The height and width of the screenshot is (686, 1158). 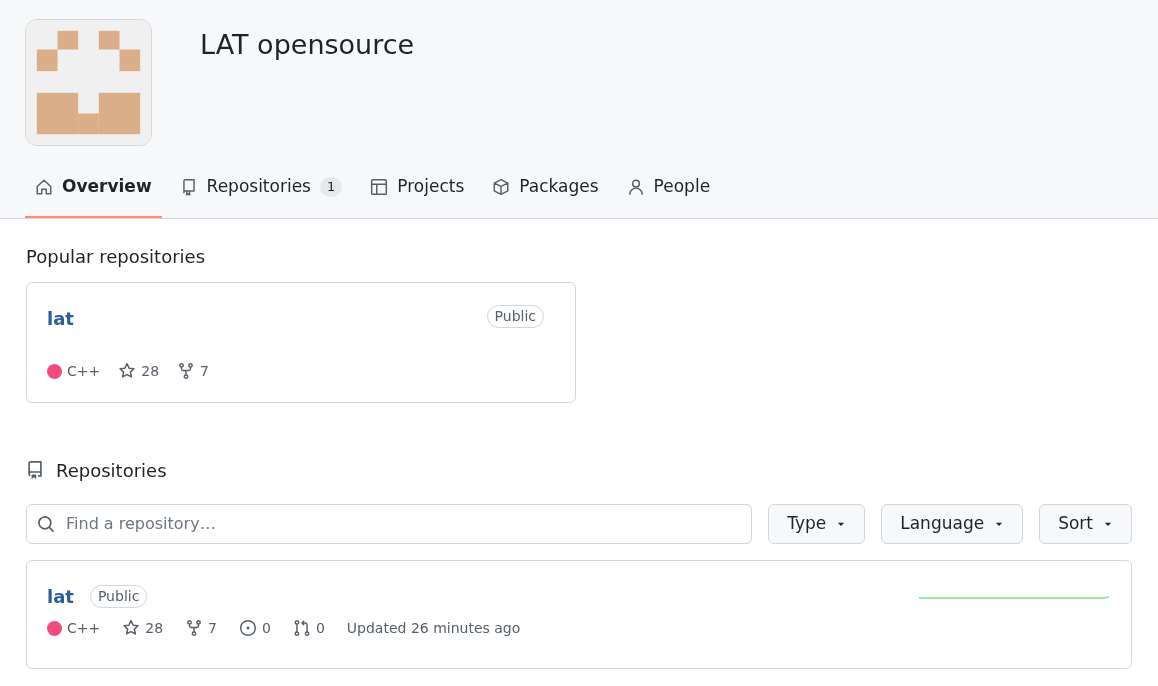 What do you see at coordinates (46, 523) in the screenshot?
I see `search-icon` at bounding box center [46, 523].